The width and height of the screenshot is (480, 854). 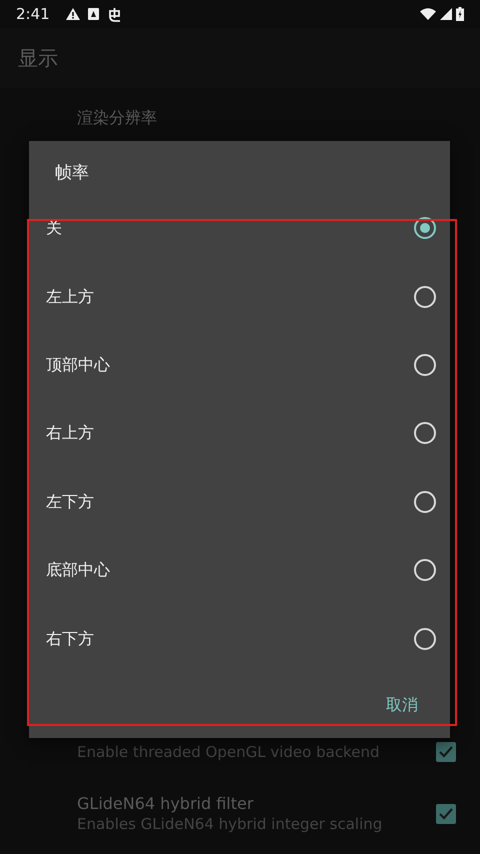 What do you see at coordinates (239, 570) in the screenshot?
I see `radio-option: 底部中心` at bounding box center [239, 570].